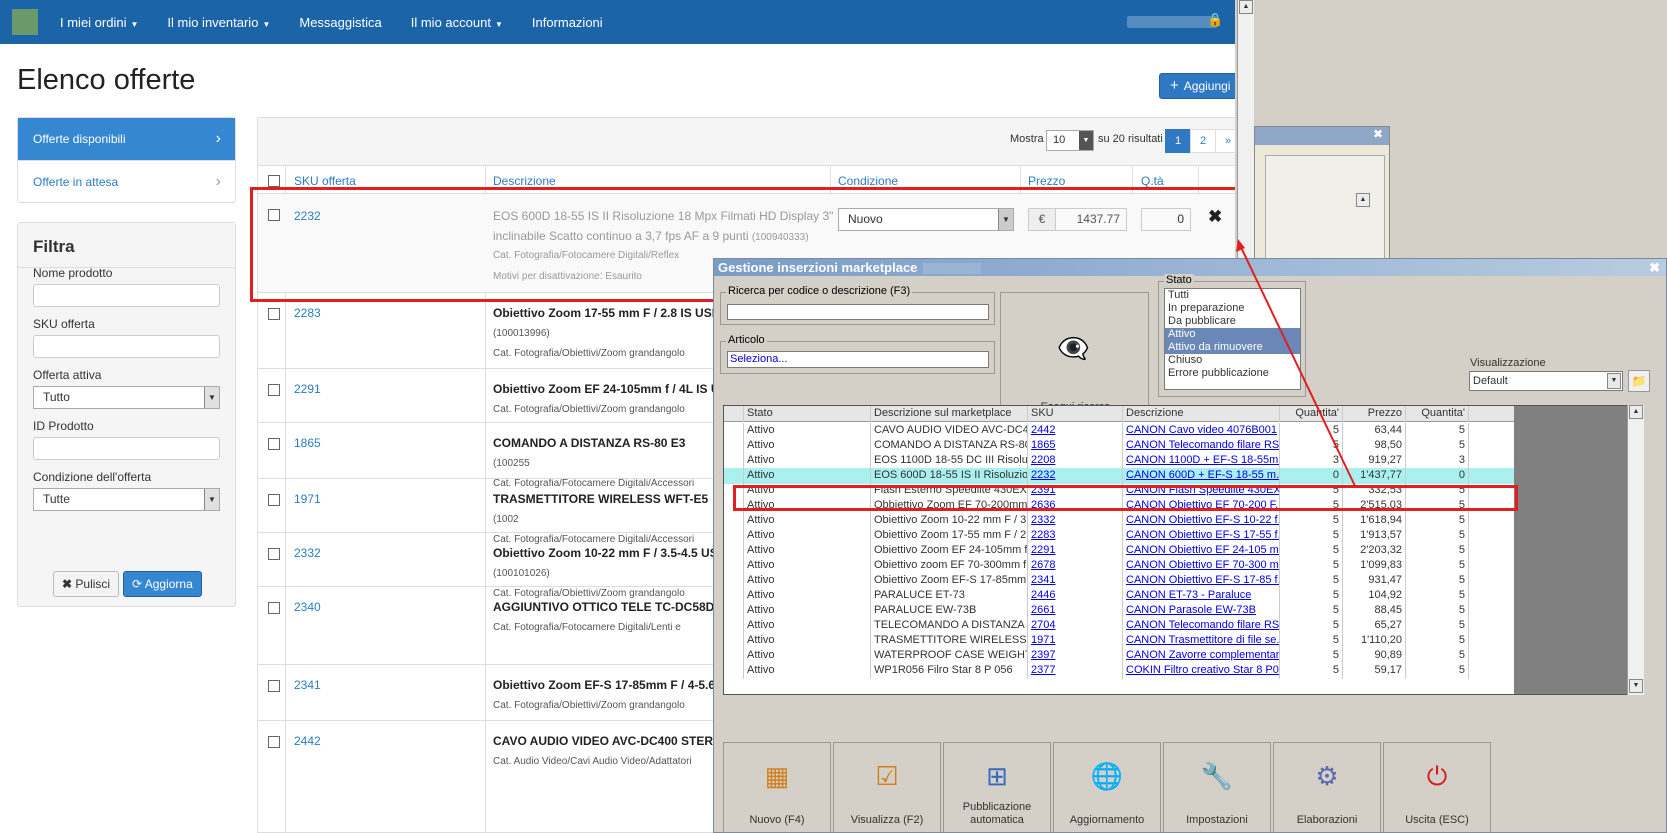 The width and height of the screenshot is (1667, 833). I want to click on background-window: ✖ ▲, so click(1322, 196).